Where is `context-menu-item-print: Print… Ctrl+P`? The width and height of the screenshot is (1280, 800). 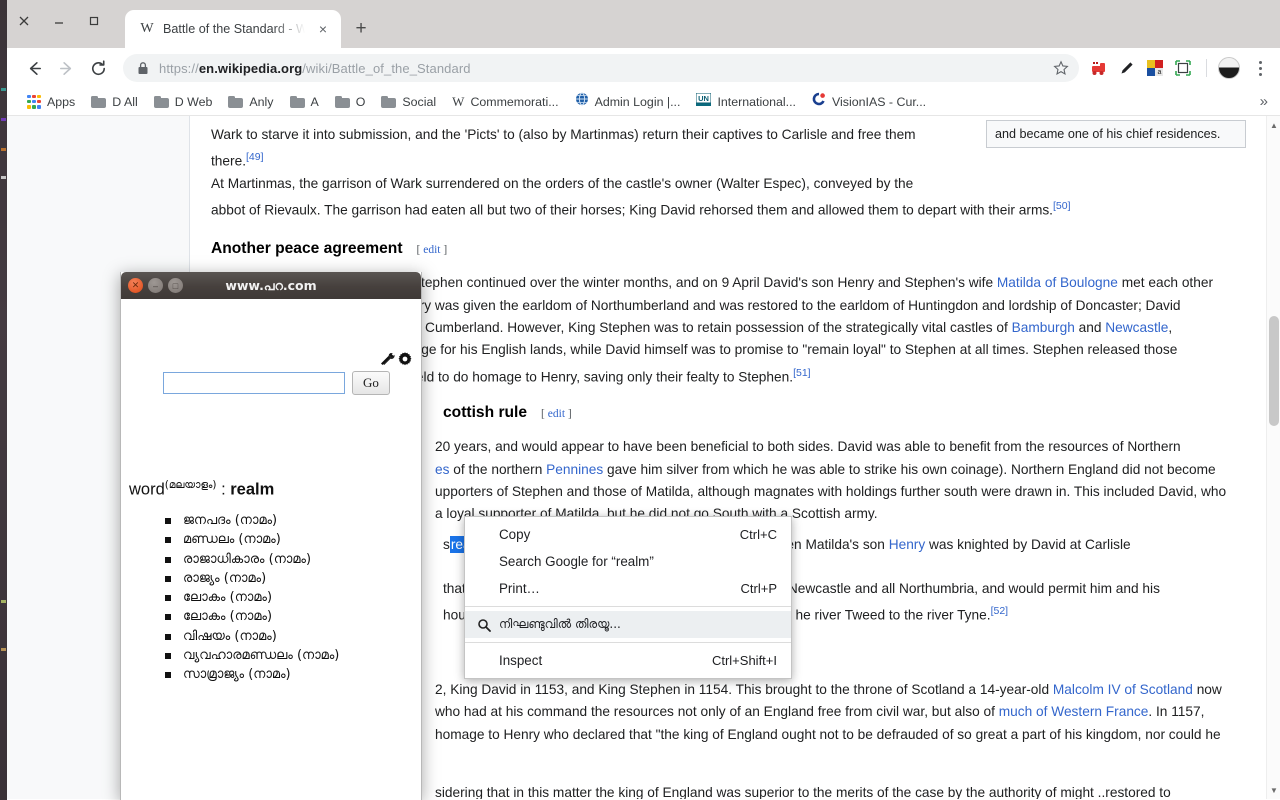
context-menu-item-print: Print… Ctrl+P is located at coordinates (628, 588).